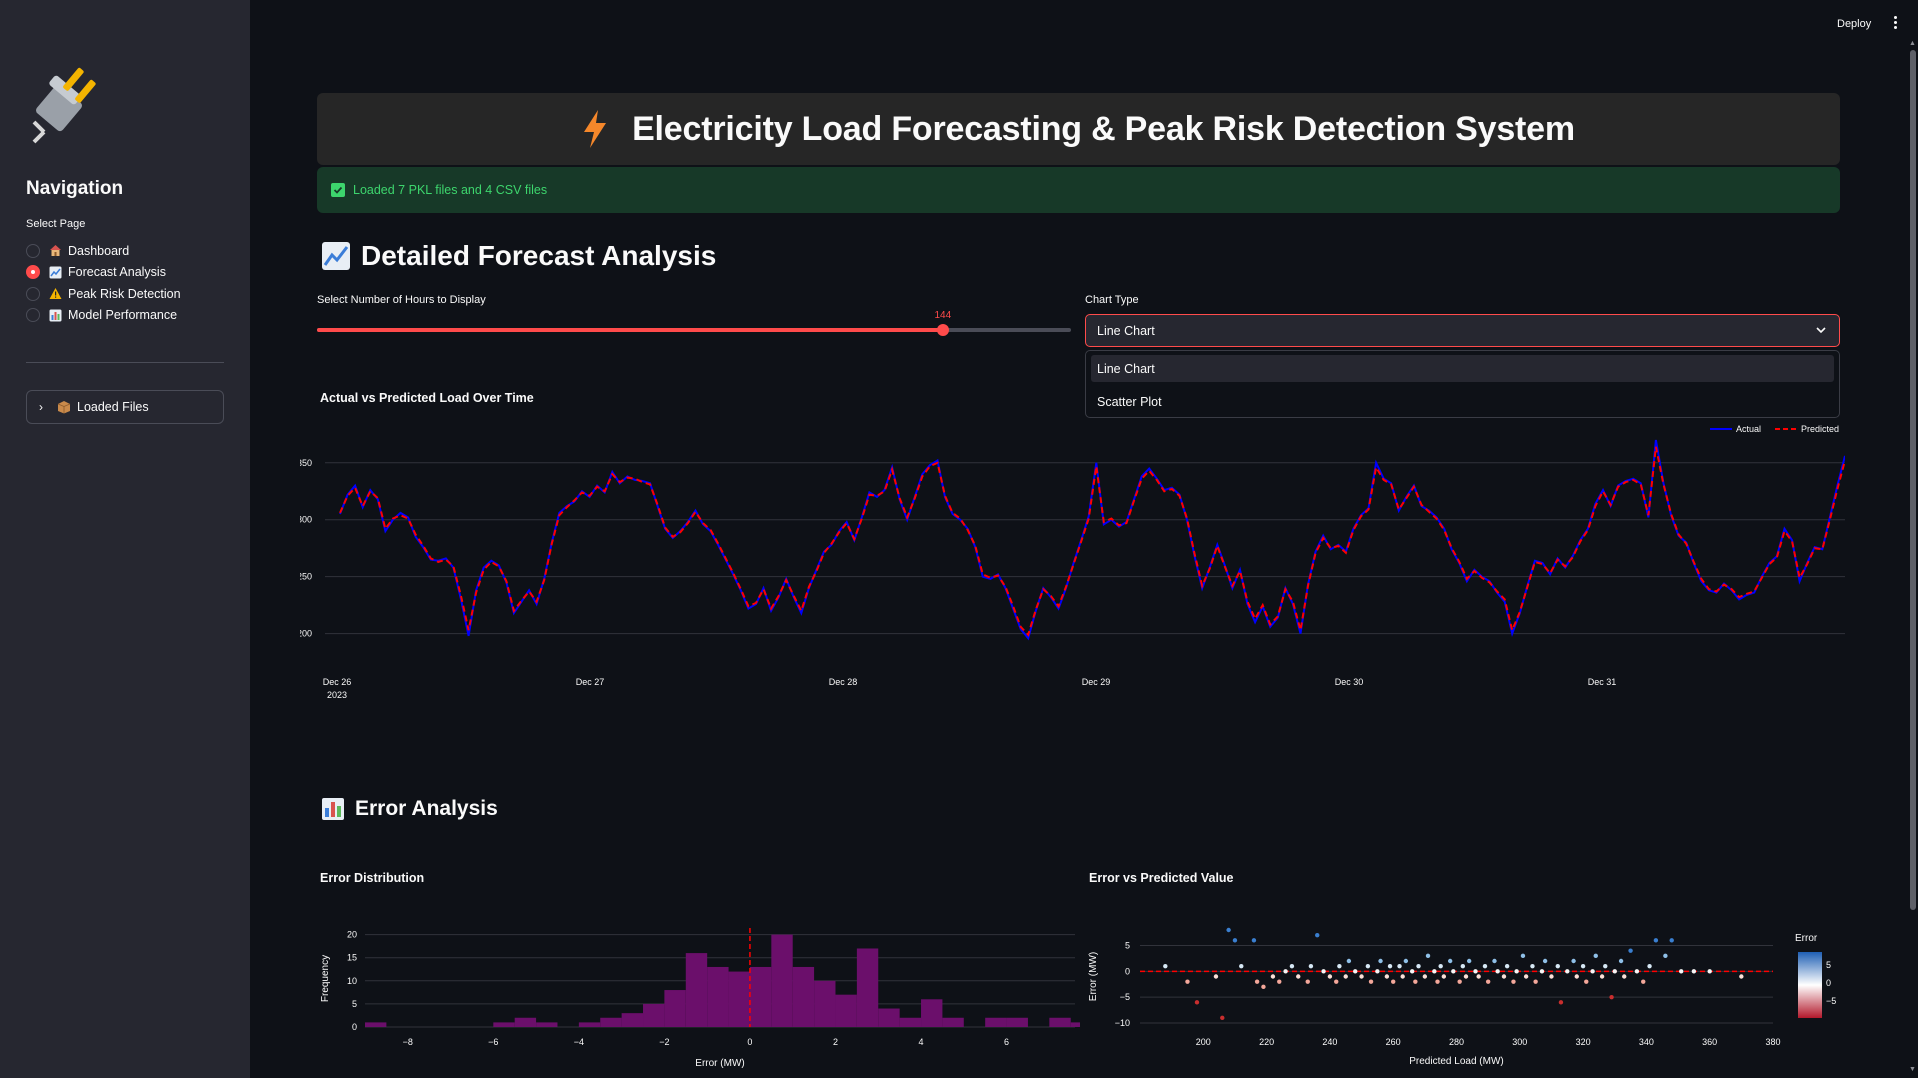 Image resolution: width=1918 pixels, height=1078 pixels. I want to click on y-tick-label: 350, so click(306, 463).